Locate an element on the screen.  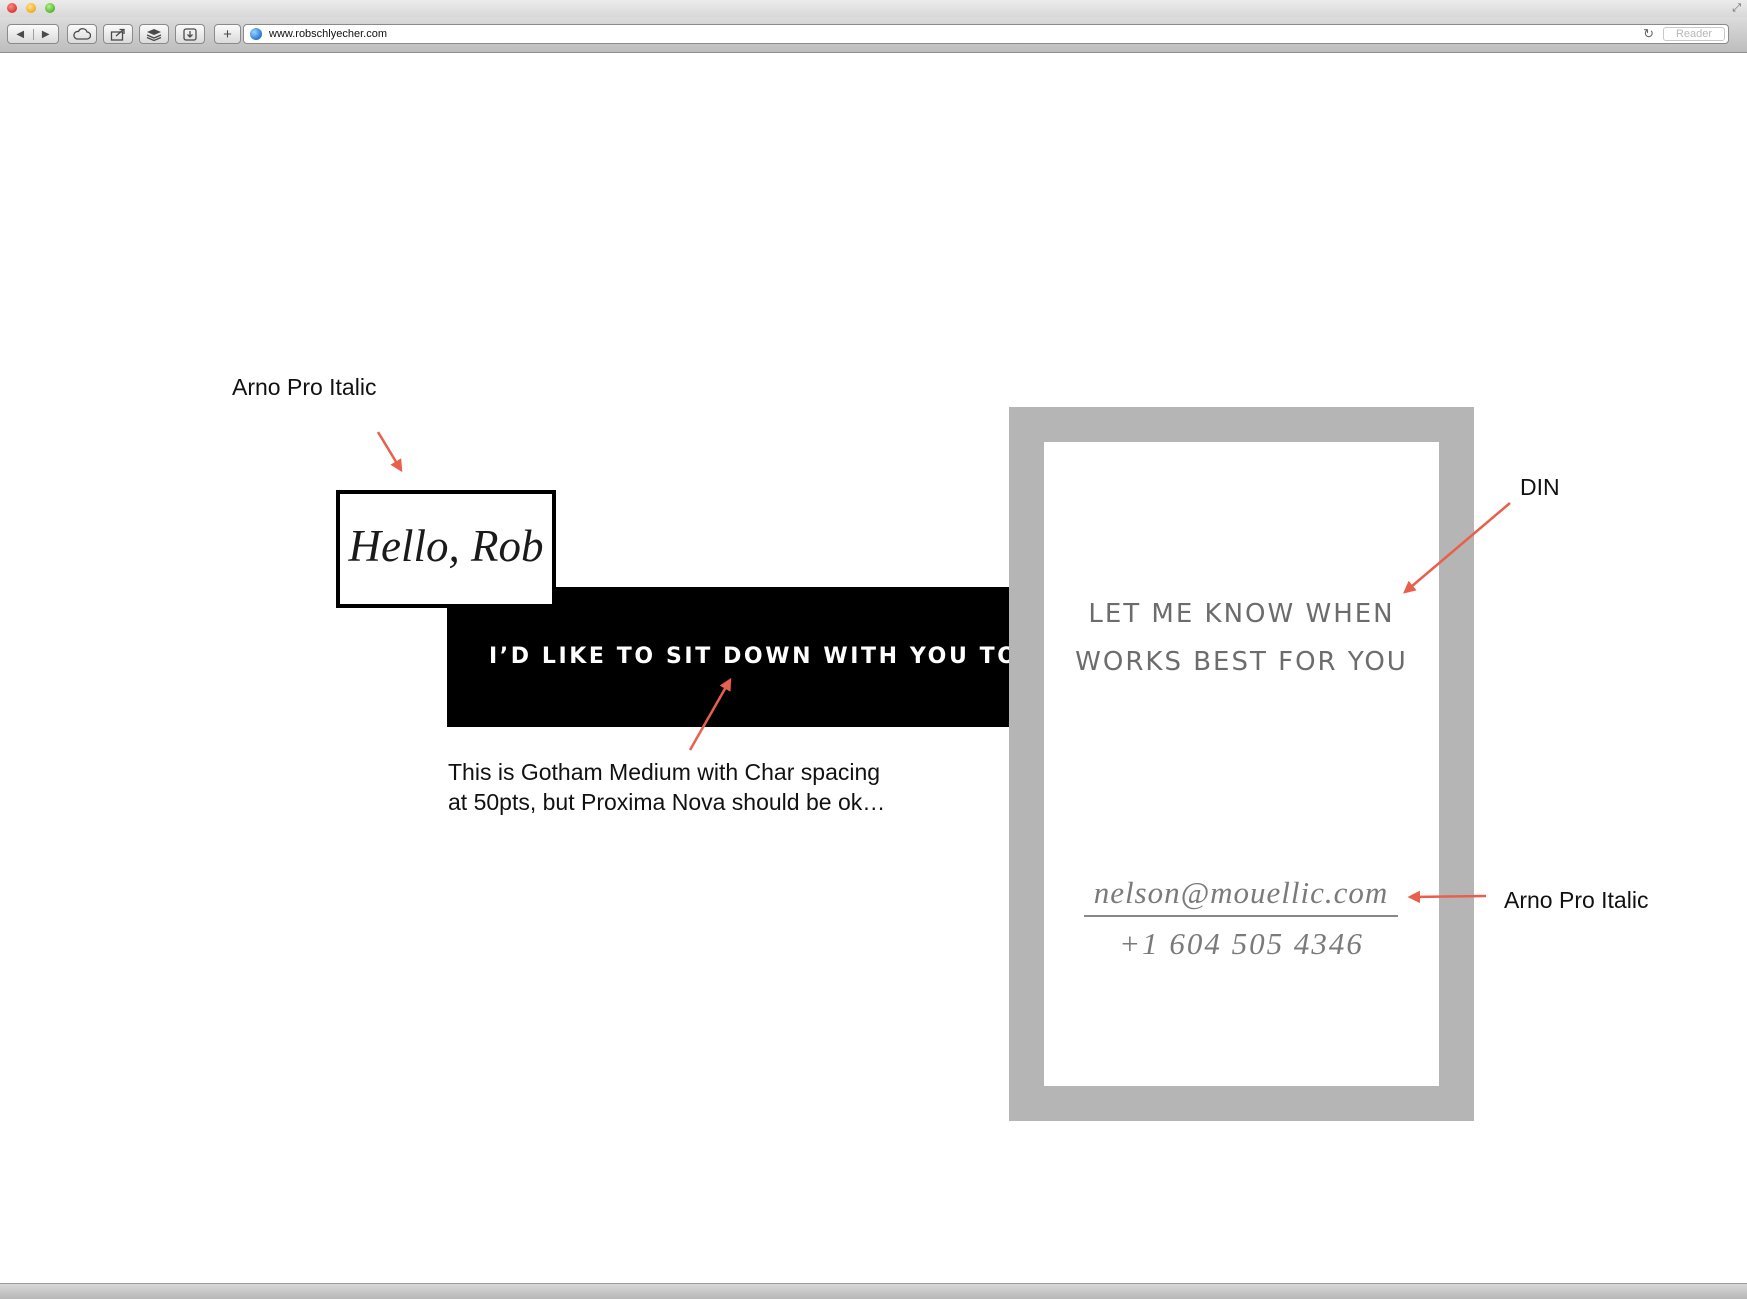
back-forward-group: ◀ ▶ is located at coordinates (33, 34).